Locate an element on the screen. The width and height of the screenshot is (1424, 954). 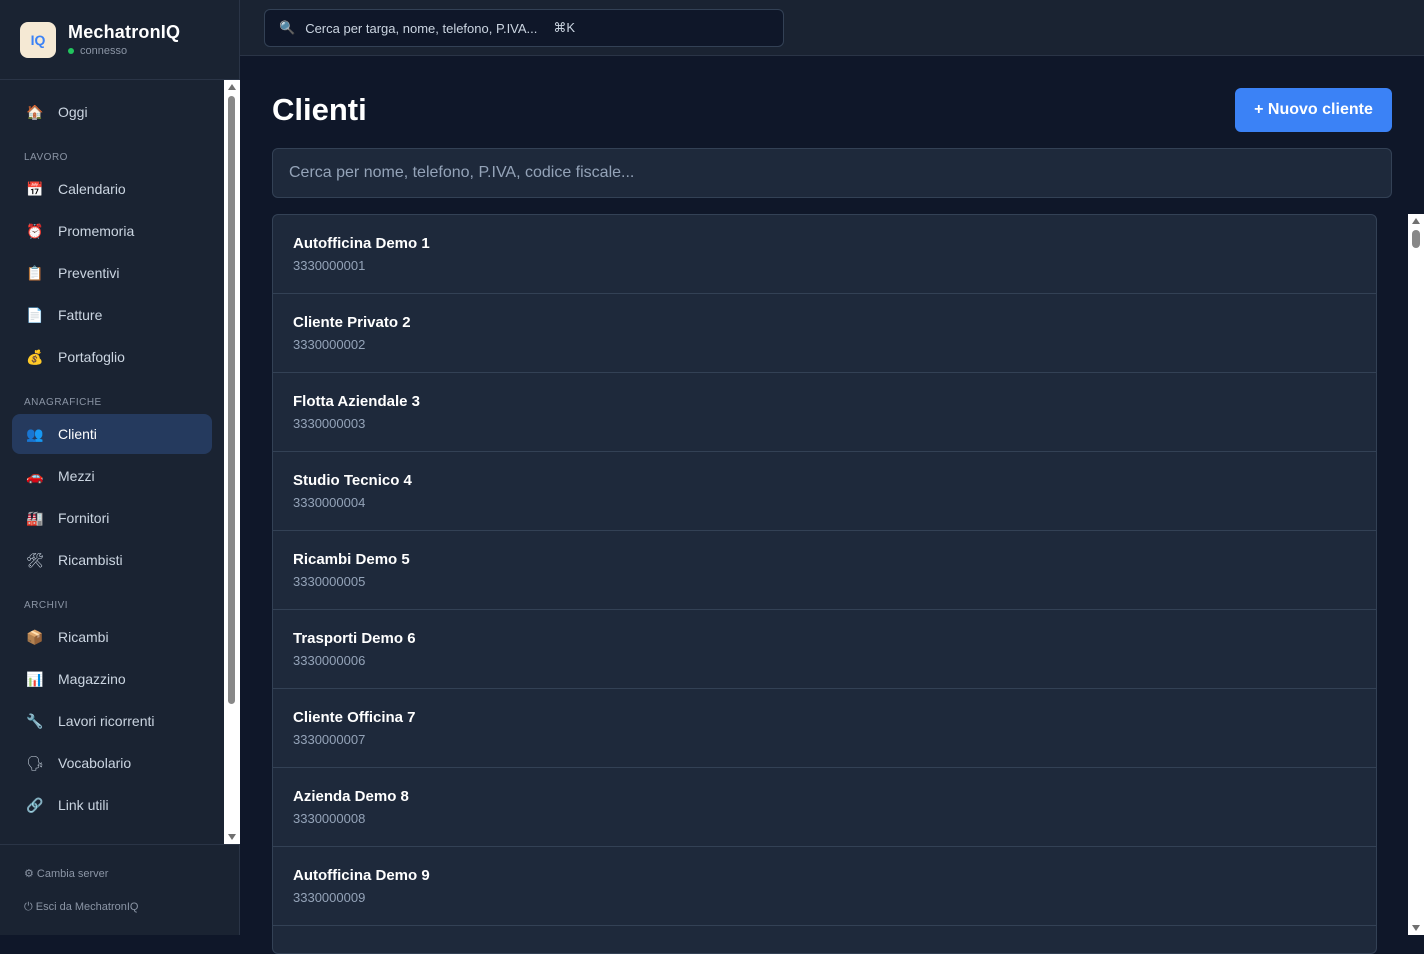
sidebar-item-clienti: 👥 Clienti is located at coordinates (112, 434).